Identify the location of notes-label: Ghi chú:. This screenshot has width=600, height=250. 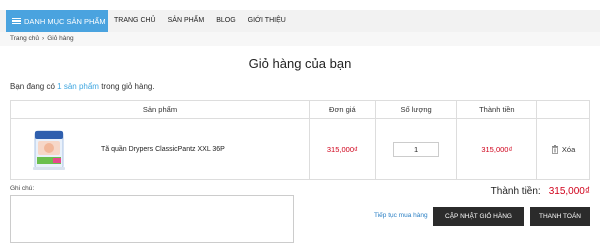
(22, 188).